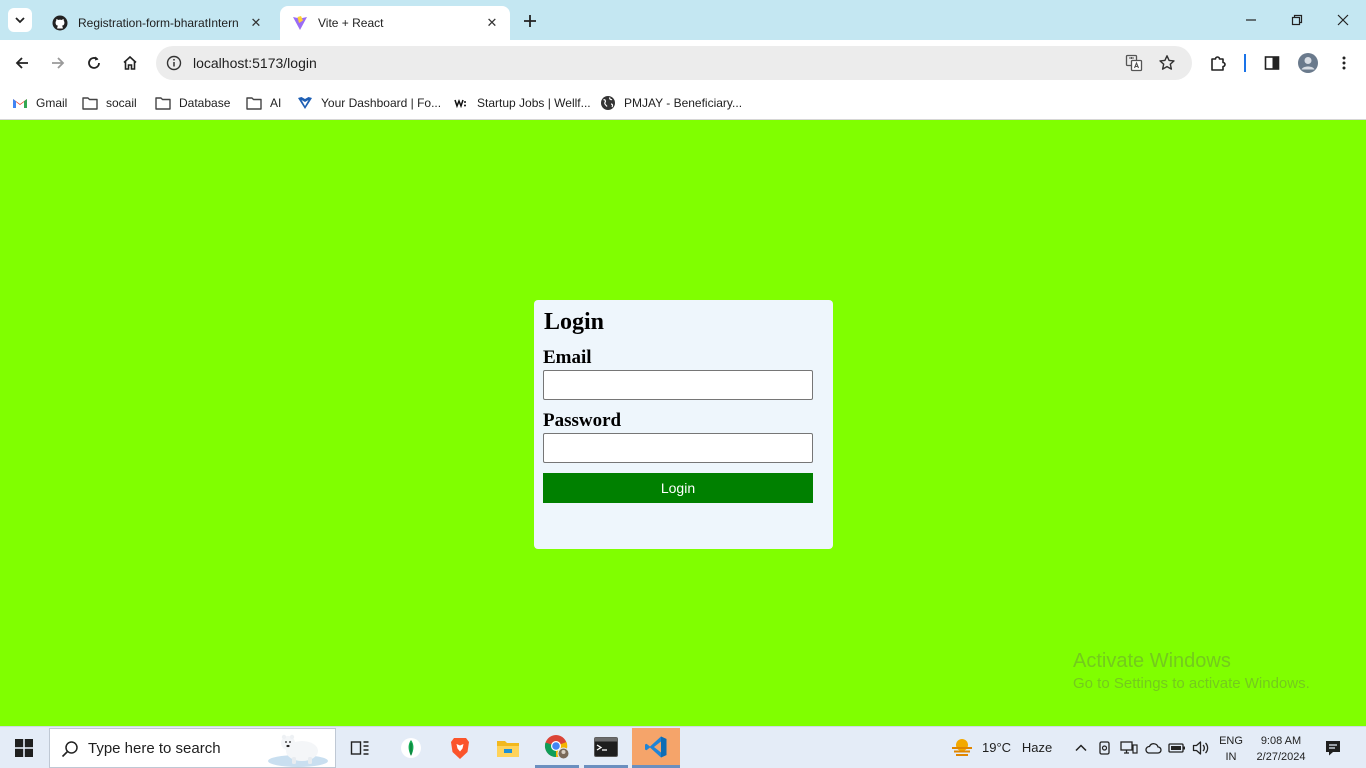  What do you see at coordinates (255, 63) in the screenshot?
I see `address-url: localhost:5173/login` at bounding box center [255, 63].